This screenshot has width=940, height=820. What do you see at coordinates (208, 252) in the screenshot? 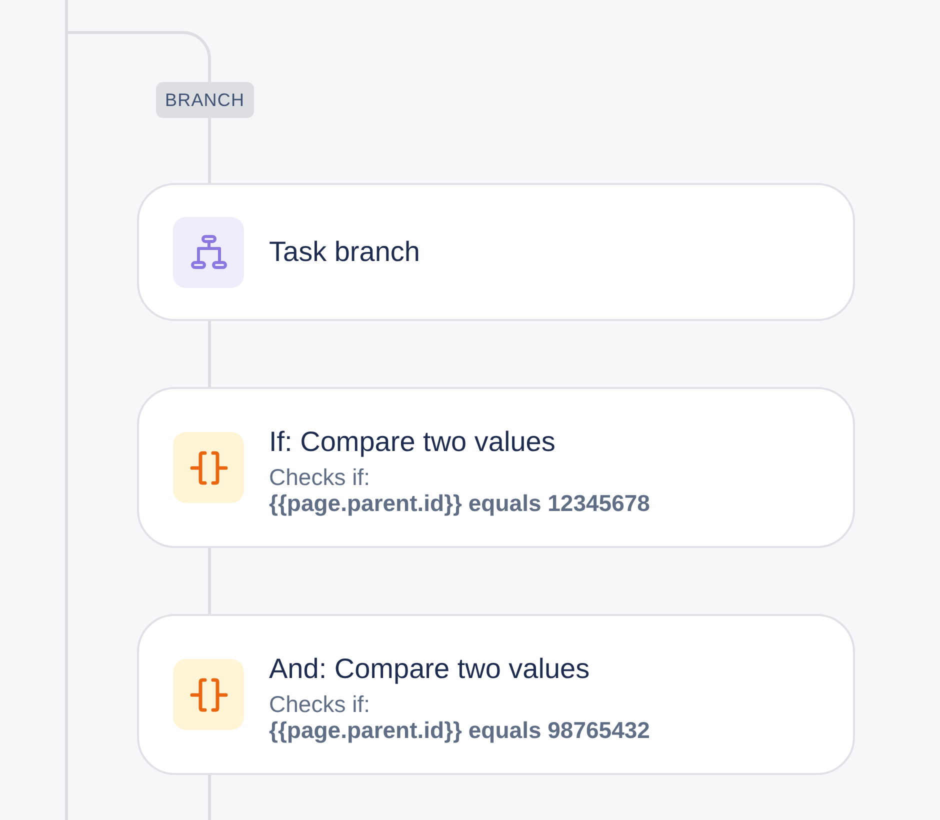
I see `hierarchy-icon` at bounding box center [208, 252].